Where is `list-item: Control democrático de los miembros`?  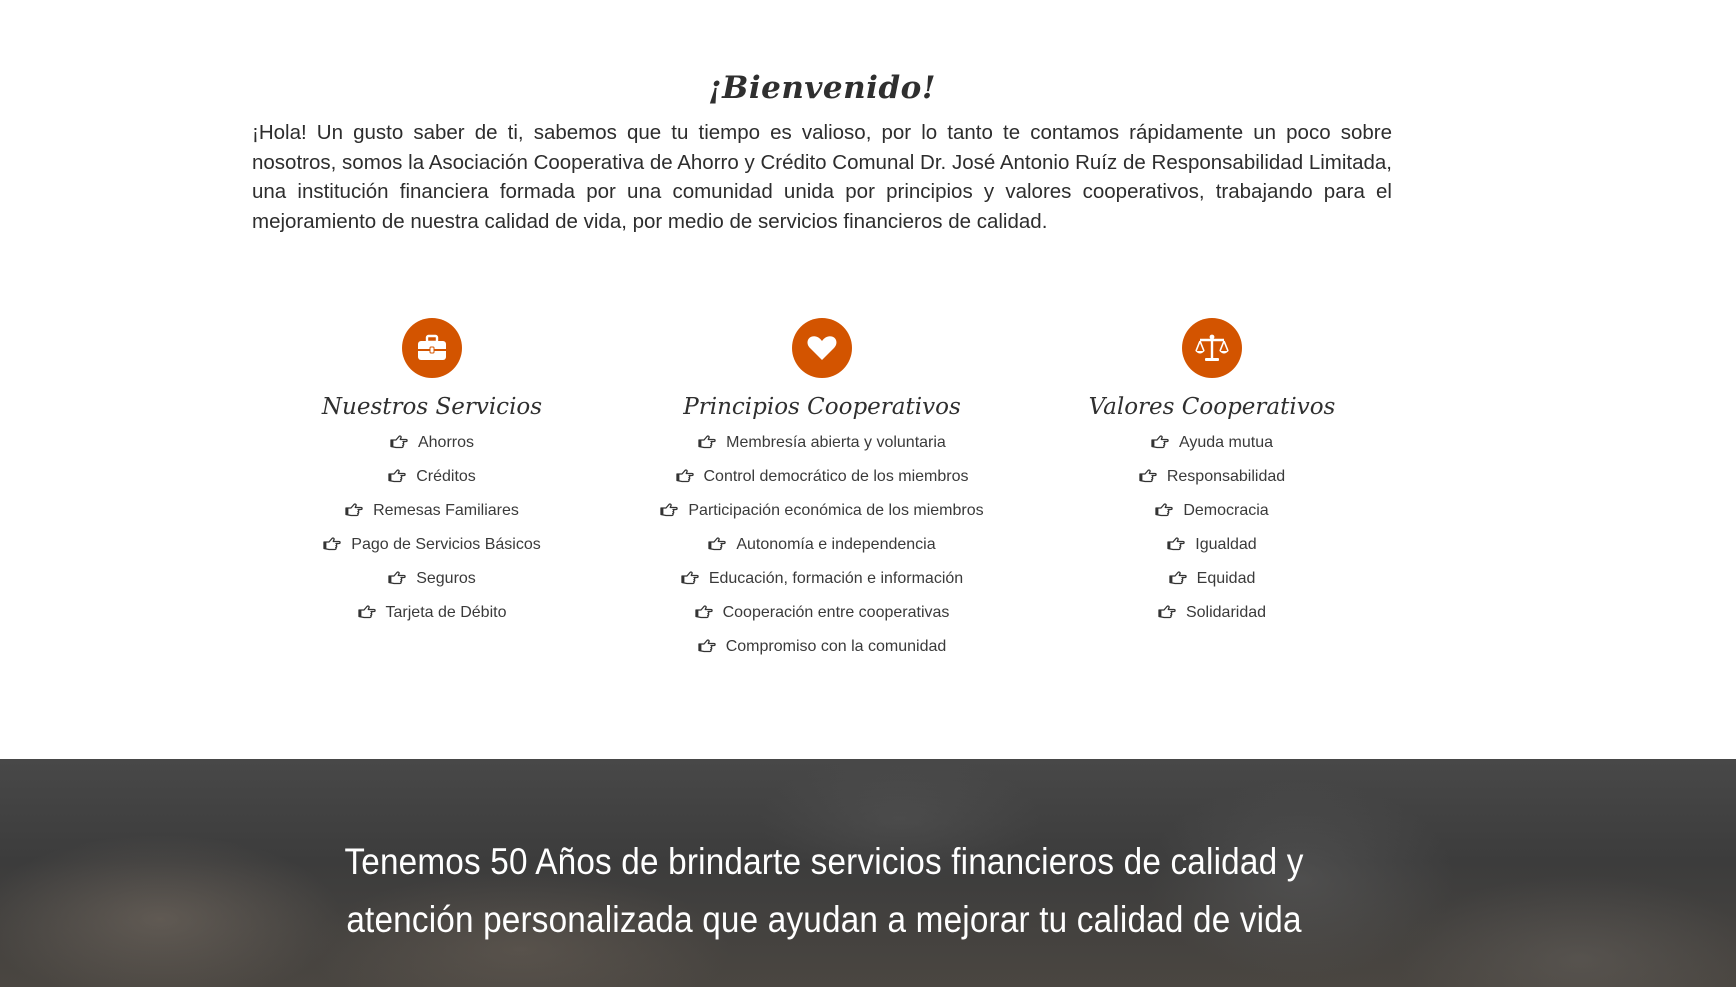
list-item: Control democrático de los miembros is located at coordinates (822, 477).